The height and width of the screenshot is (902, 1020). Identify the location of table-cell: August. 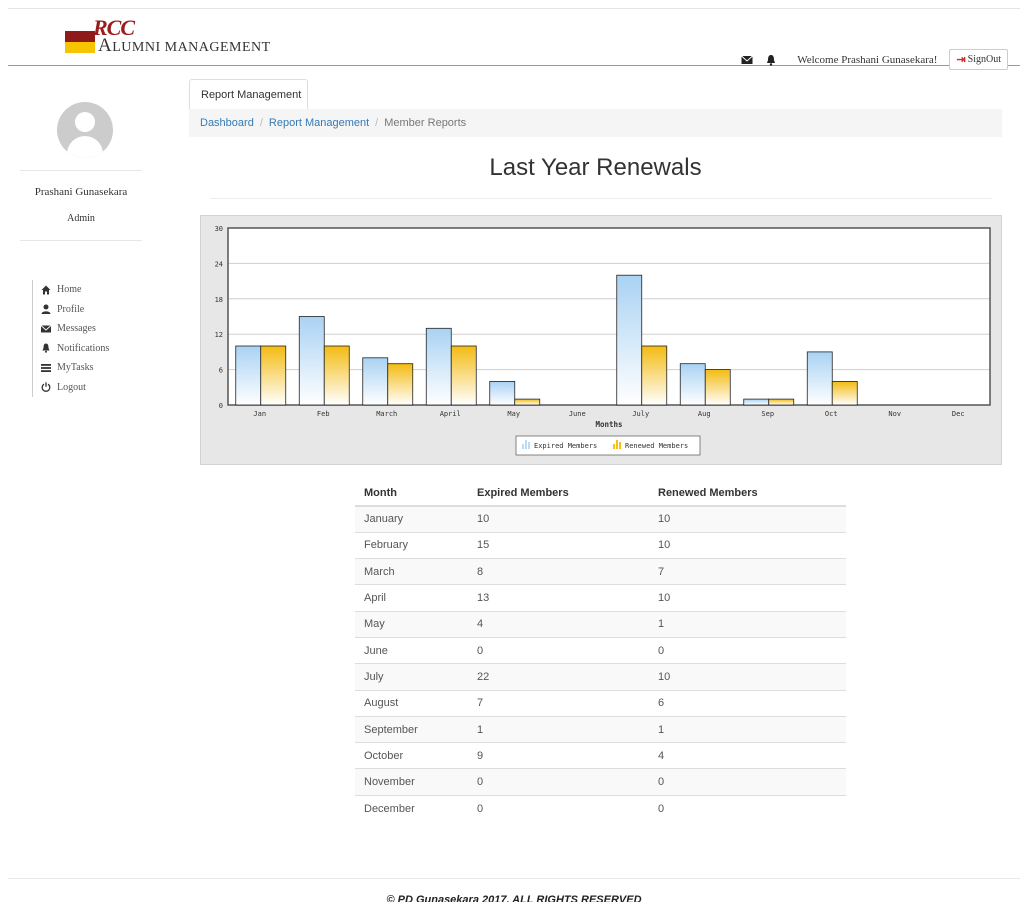
(411, 703).